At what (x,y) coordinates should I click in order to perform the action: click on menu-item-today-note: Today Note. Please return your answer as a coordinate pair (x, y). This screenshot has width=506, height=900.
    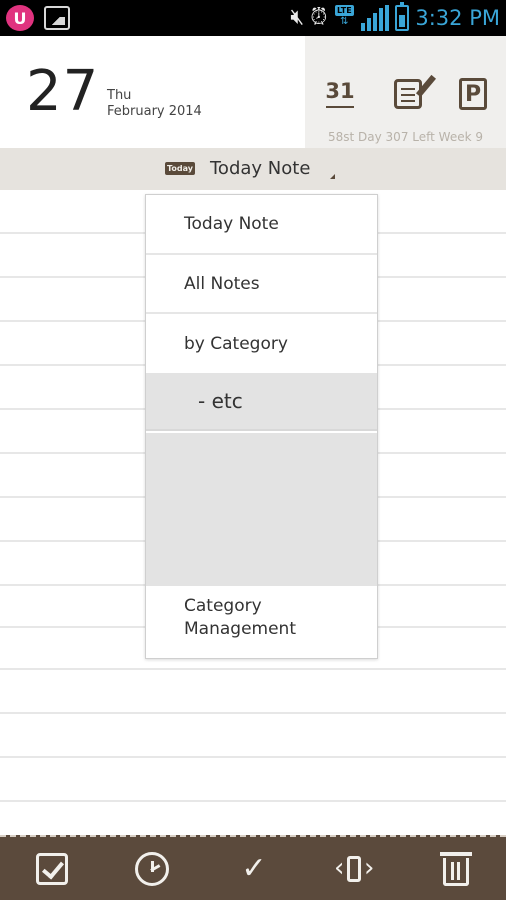
    Looking at the image, I should click on (261, 225).